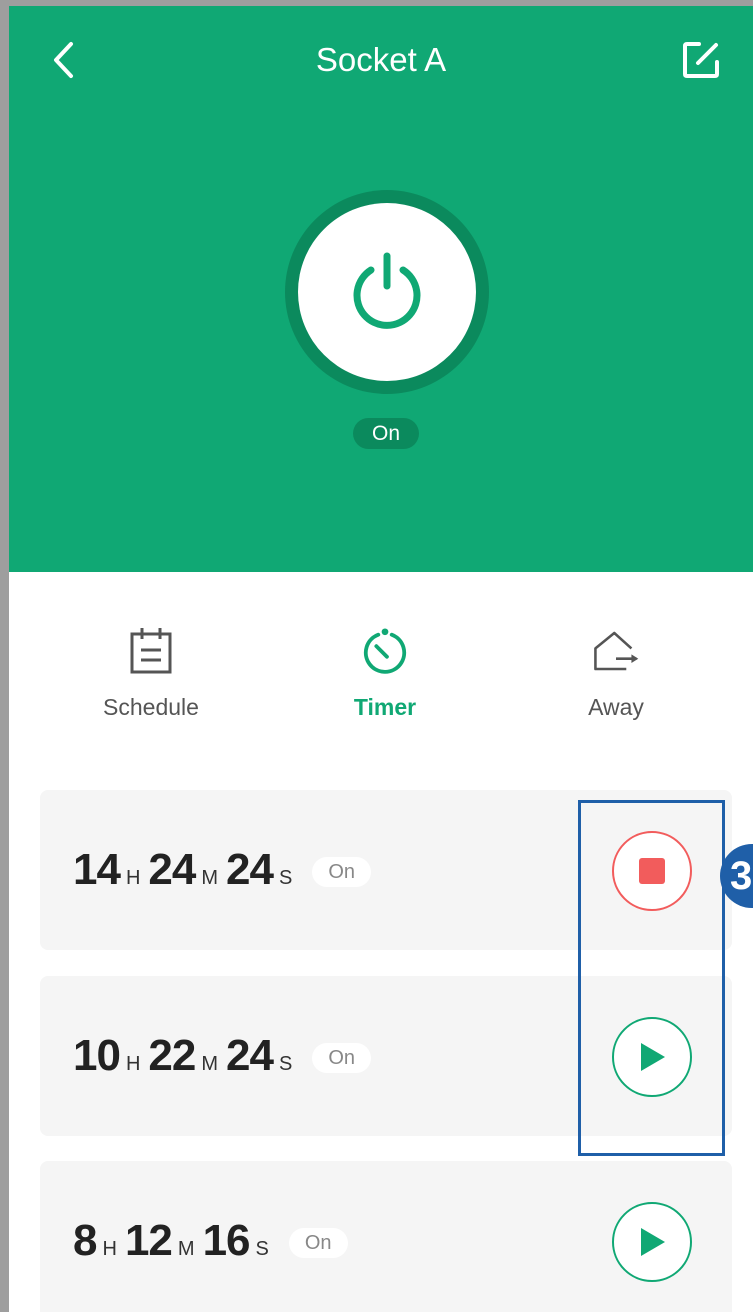 The width and height of the screenshot is (753, 1312). What do you see at coordinates (226, 1240) in the screenshot?
I see `timer-seconds: 16` at bounding box center [226, 1240].